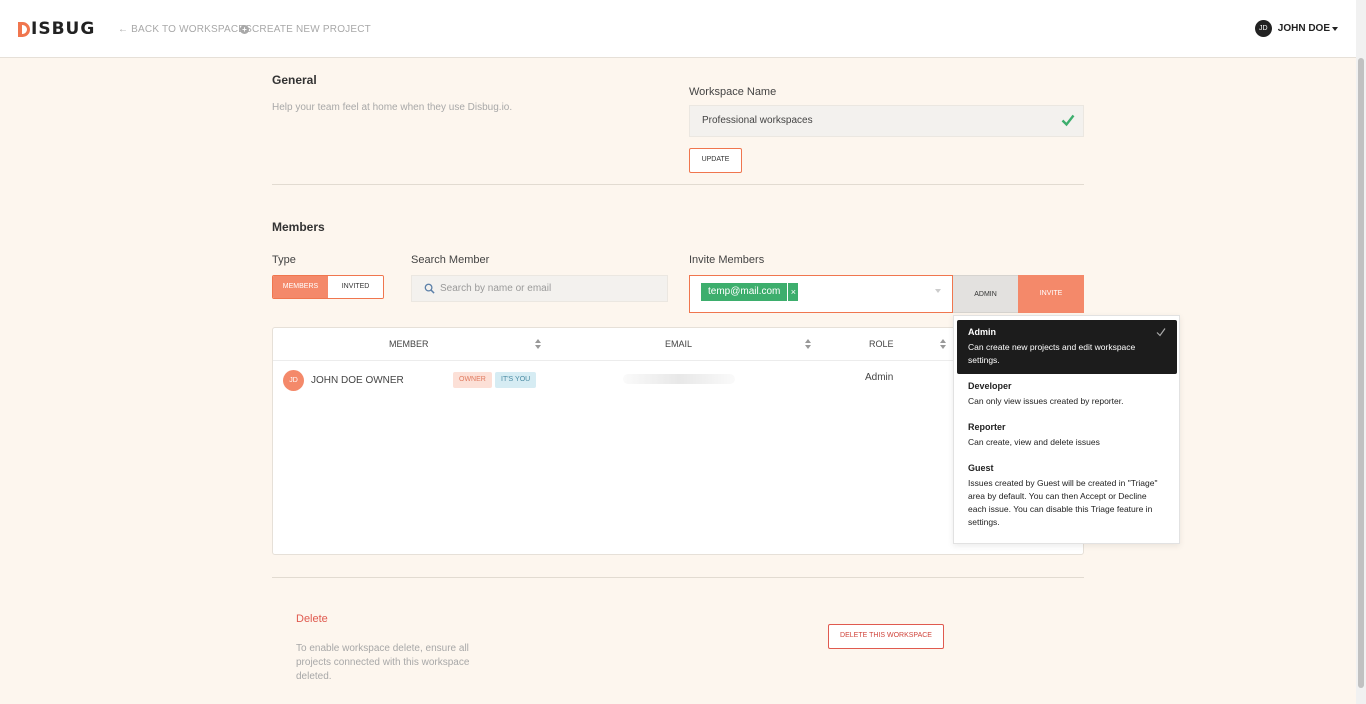 The image size is (1366, 704). Describe the element at coordinates (982, 332) in the screenshot. I see `role-option-title: Admin` at that location.